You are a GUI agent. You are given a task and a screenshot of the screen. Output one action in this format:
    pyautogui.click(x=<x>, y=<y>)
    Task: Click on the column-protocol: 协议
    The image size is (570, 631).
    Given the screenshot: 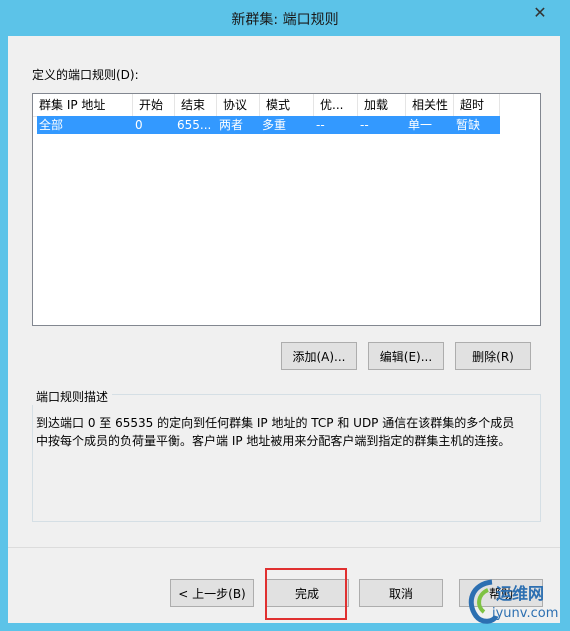 What is the action you would take?
    pyautogui.click(x=238, y=105)
    